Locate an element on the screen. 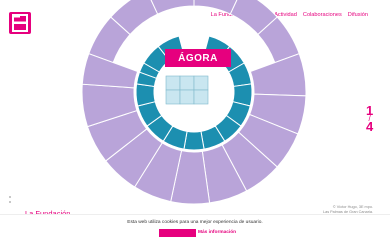 This screenshot has width=390, height=241. scroll-indicator is located at coordinates (10, 199).